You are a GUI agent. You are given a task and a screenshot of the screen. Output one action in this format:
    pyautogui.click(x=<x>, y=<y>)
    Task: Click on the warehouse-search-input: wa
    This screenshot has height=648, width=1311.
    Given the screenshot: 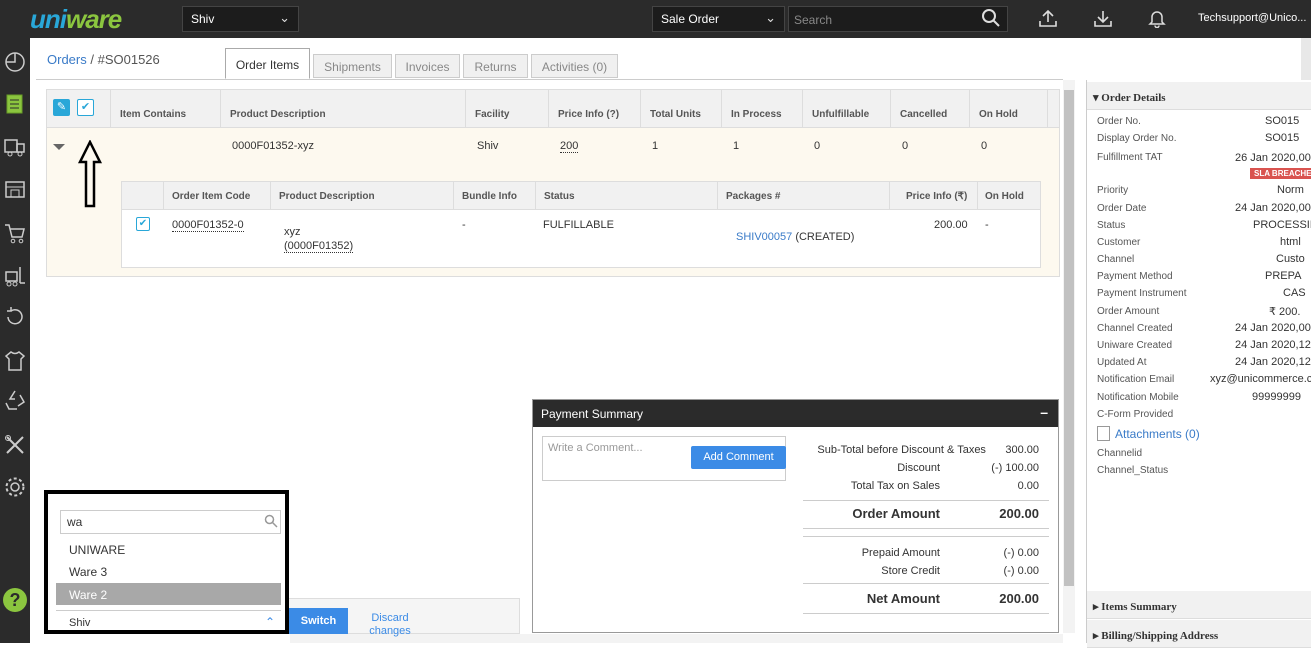 What is the action you would take?
    pyautogui.click(x=170, y=522)
    